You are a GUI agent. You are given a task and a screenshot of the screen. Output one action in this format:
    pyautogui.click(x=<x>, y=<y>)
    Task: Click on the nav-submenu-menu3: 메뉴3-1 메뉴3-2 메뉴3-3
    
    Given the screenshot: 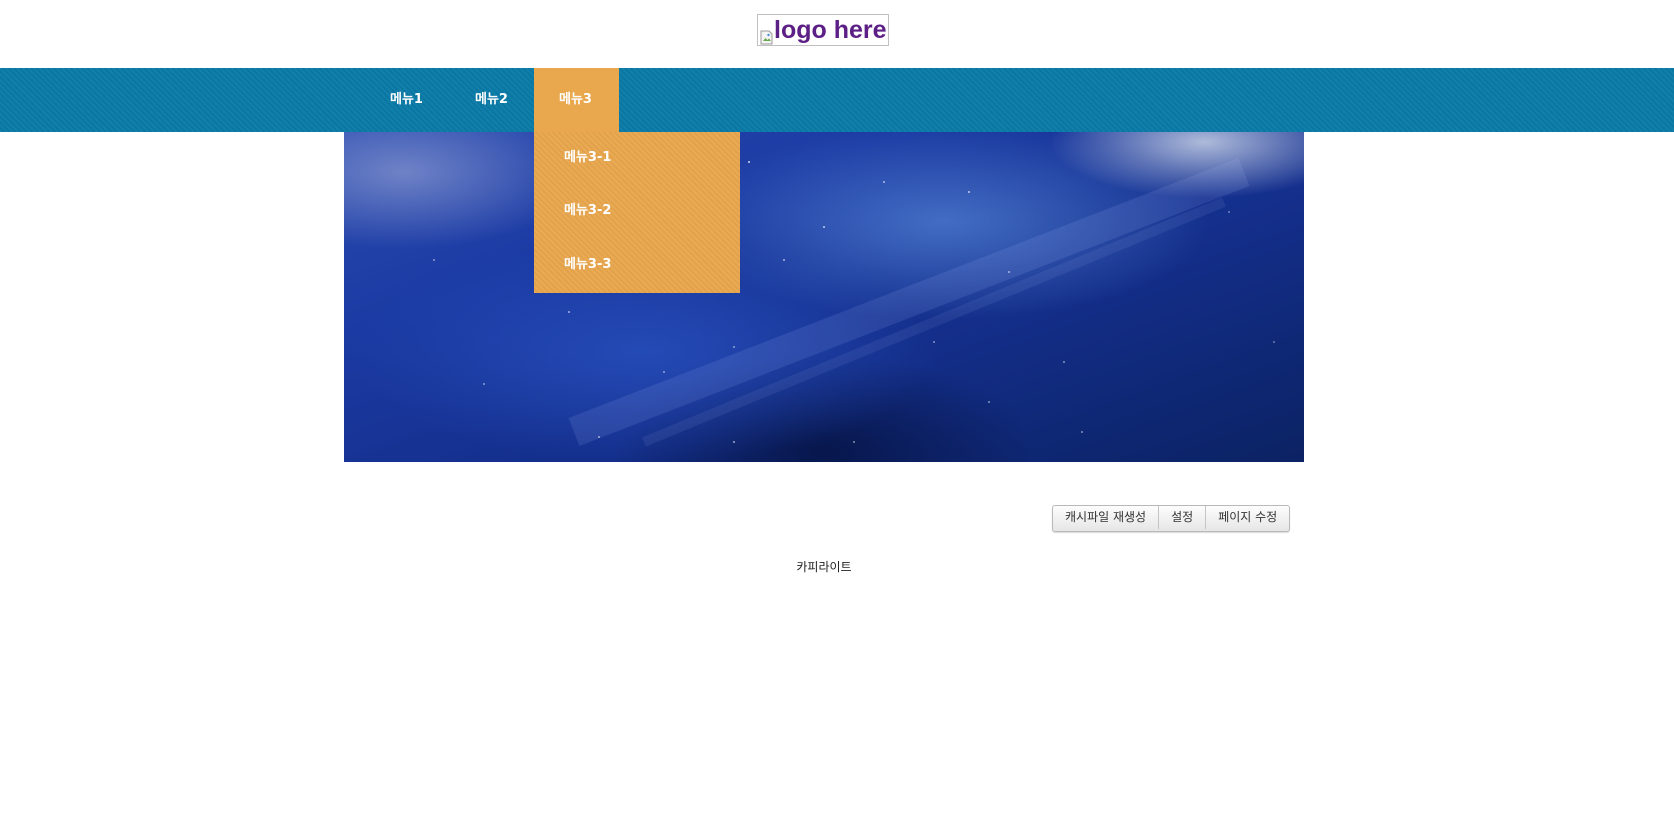 What is the action you would take?
    pyautogui.click(x=637, y=212)
    